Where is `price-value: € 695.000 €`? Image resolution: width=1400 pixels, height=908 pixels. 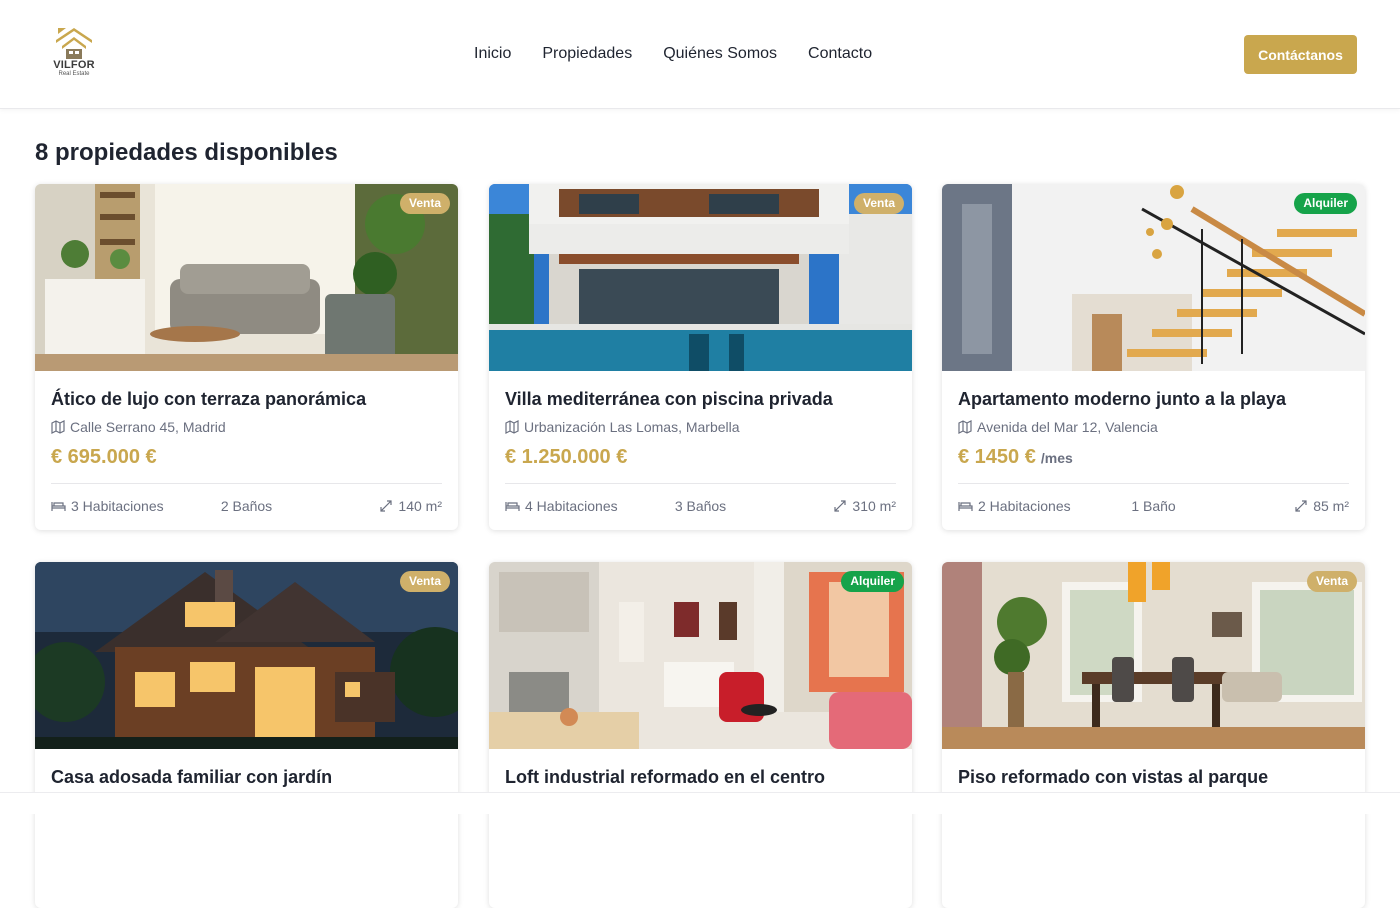
price-value: € 695.000 € is located at coordinates (104, 457).